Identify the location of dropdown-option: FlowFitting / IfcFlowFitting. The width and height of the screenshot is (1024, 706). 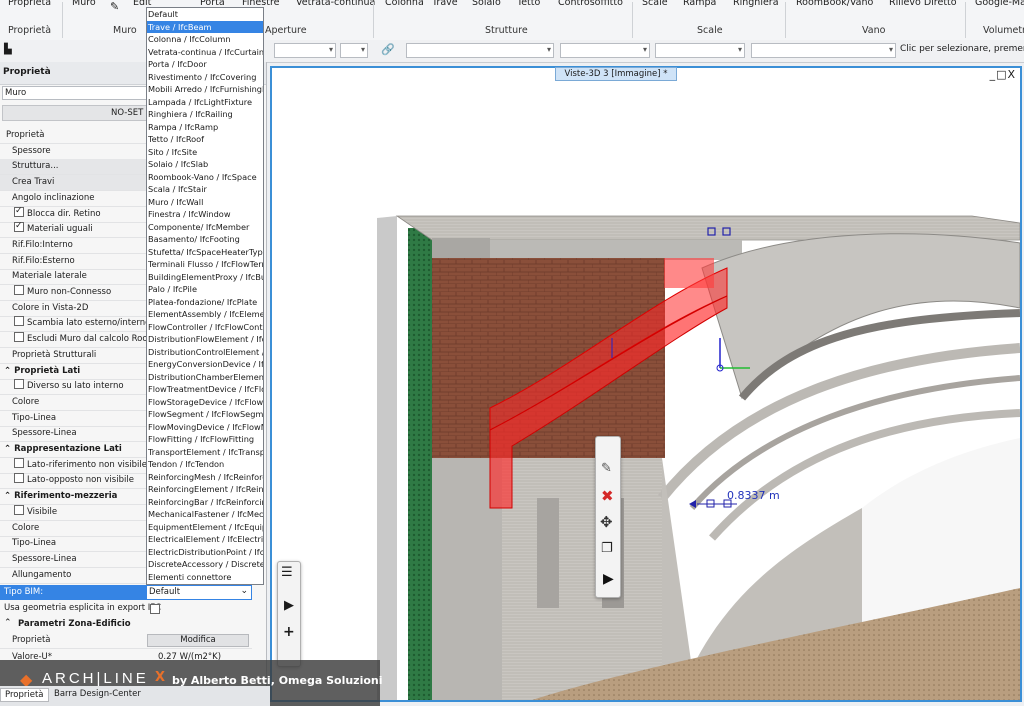
(205, 439).